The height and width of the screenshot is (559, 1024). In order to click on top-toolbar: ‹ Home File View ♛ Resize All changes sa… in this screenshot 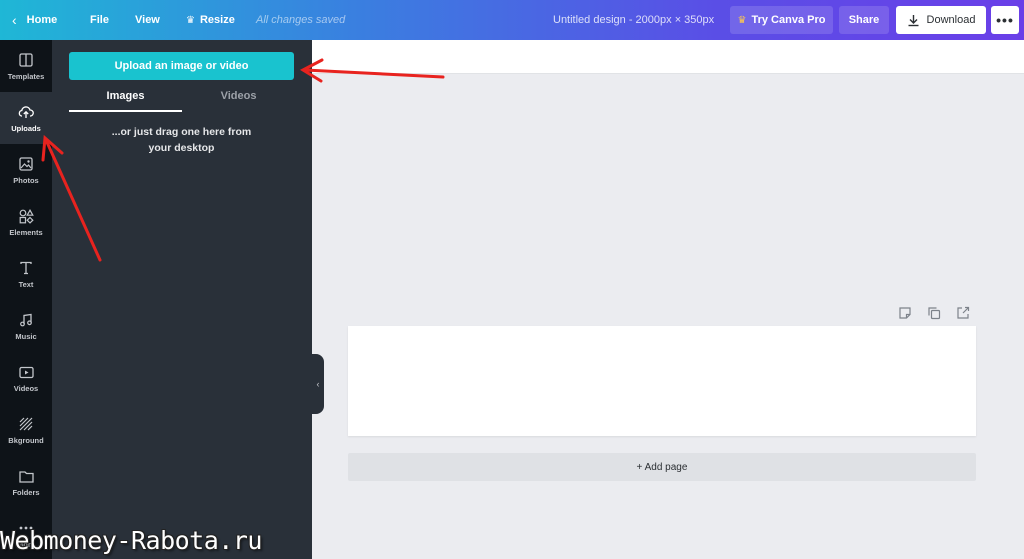, I will do `click(512, 20)`.